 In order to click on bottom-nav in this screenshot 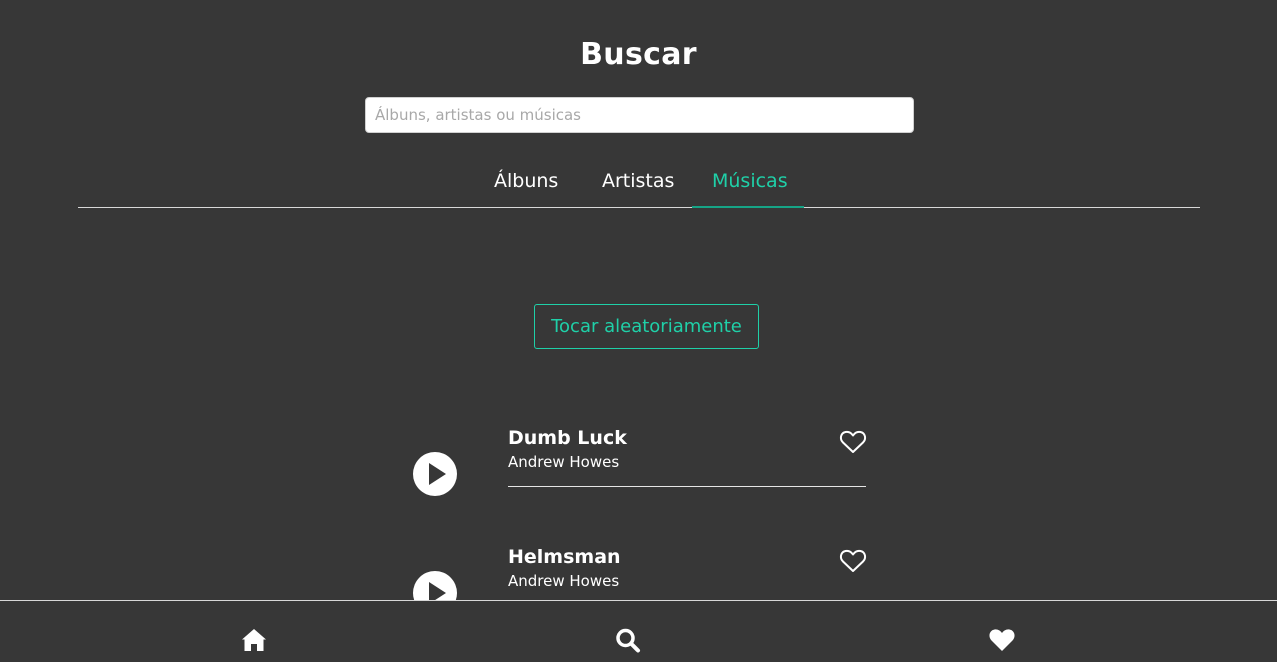, I will do `click(638, 631)`.